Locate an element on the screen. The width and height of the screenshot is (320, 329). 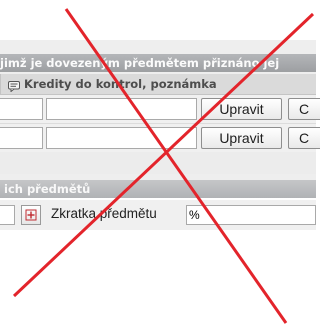
table-header-bar: jimž je dovezeným předmětem přiznáno jej is located at coordinates (158, 63).